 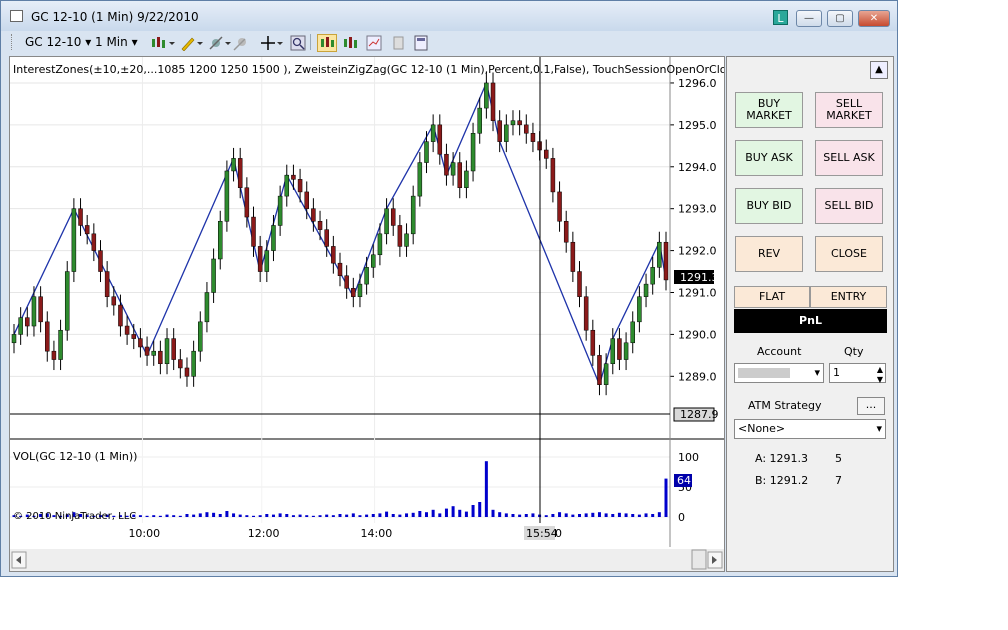 I want to click on instrument-selector: GC 12-10 ▾, so click(x=58, y=42).